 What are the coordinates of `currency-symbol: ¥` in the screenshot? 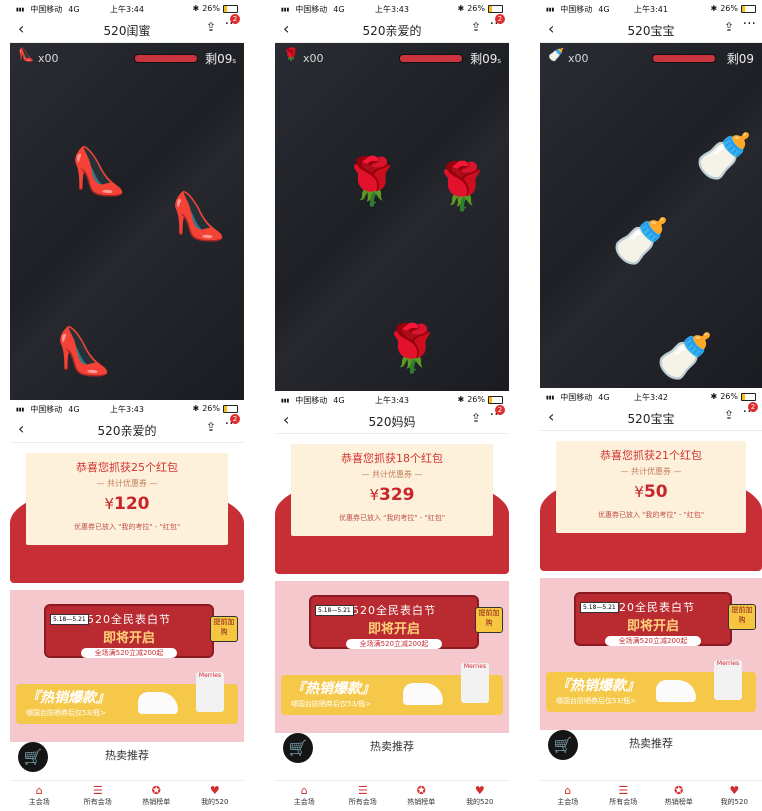 It's located at (639, 492).